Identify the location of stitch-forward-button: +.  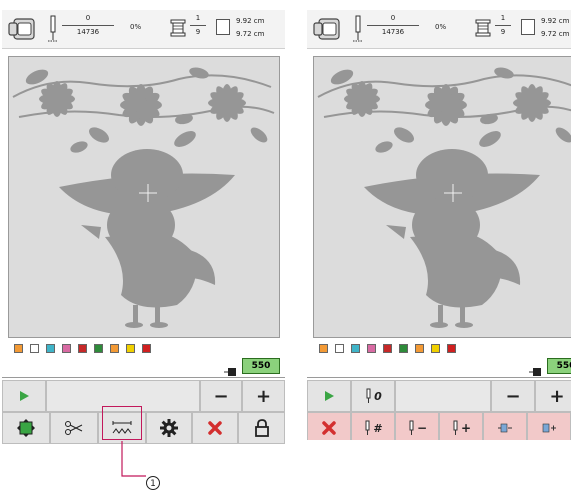
(461, 426).